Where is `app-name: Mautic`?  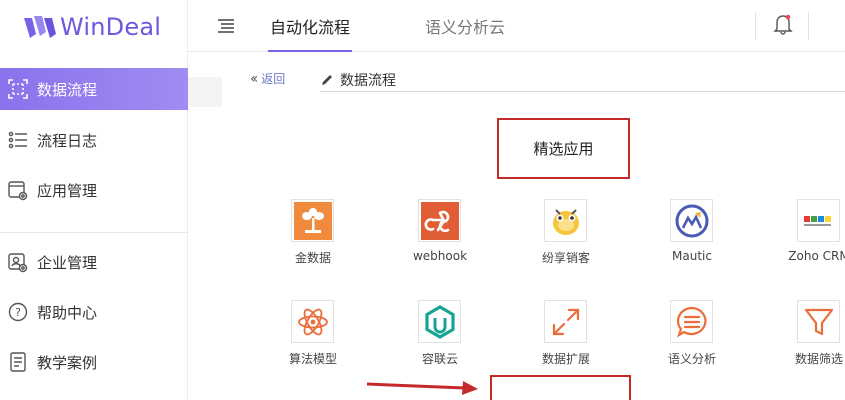 app-name: Mautic is located at coordinates (692, 256).